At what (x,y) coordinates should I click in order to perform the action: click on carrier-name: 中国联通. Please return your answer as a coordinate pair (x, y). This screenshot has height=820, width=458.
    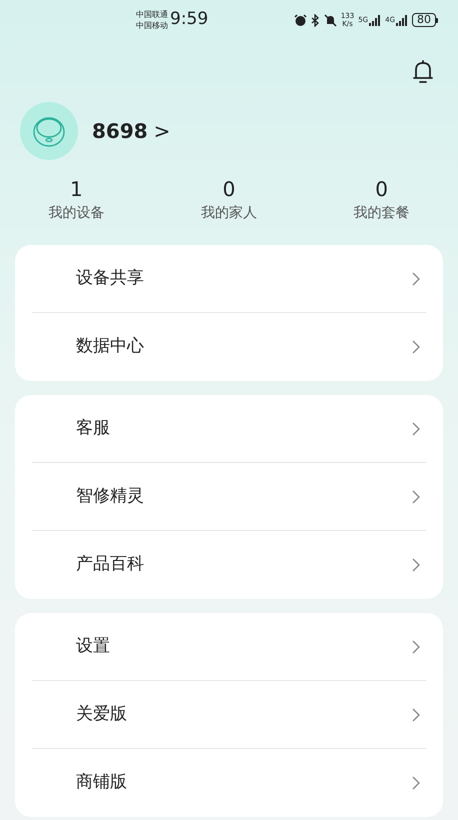
    Looking at the image, I should click on (152, 14).